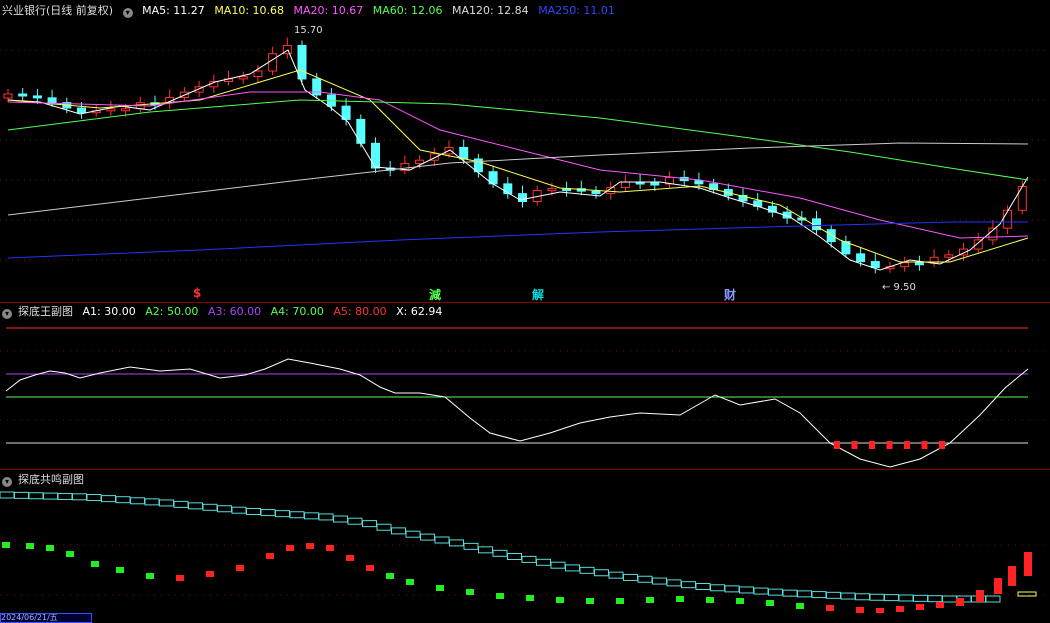 The image size is (1050, 623). Describe the element at coordinates (435, 294) in the screenshot. I see `event-tag-reduce: 減` at that location.